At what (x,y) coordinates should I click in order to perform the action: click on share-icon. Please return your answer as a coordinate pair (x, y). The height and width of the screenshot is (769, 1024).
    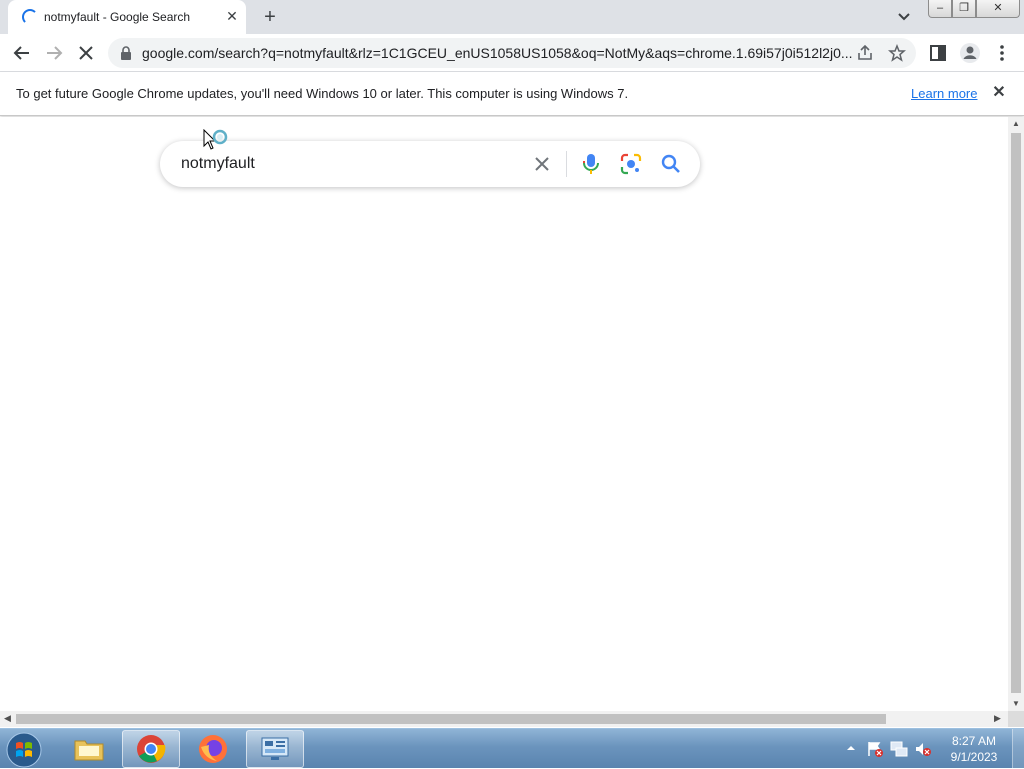
    Looking at the image, I should click on (865, 53).